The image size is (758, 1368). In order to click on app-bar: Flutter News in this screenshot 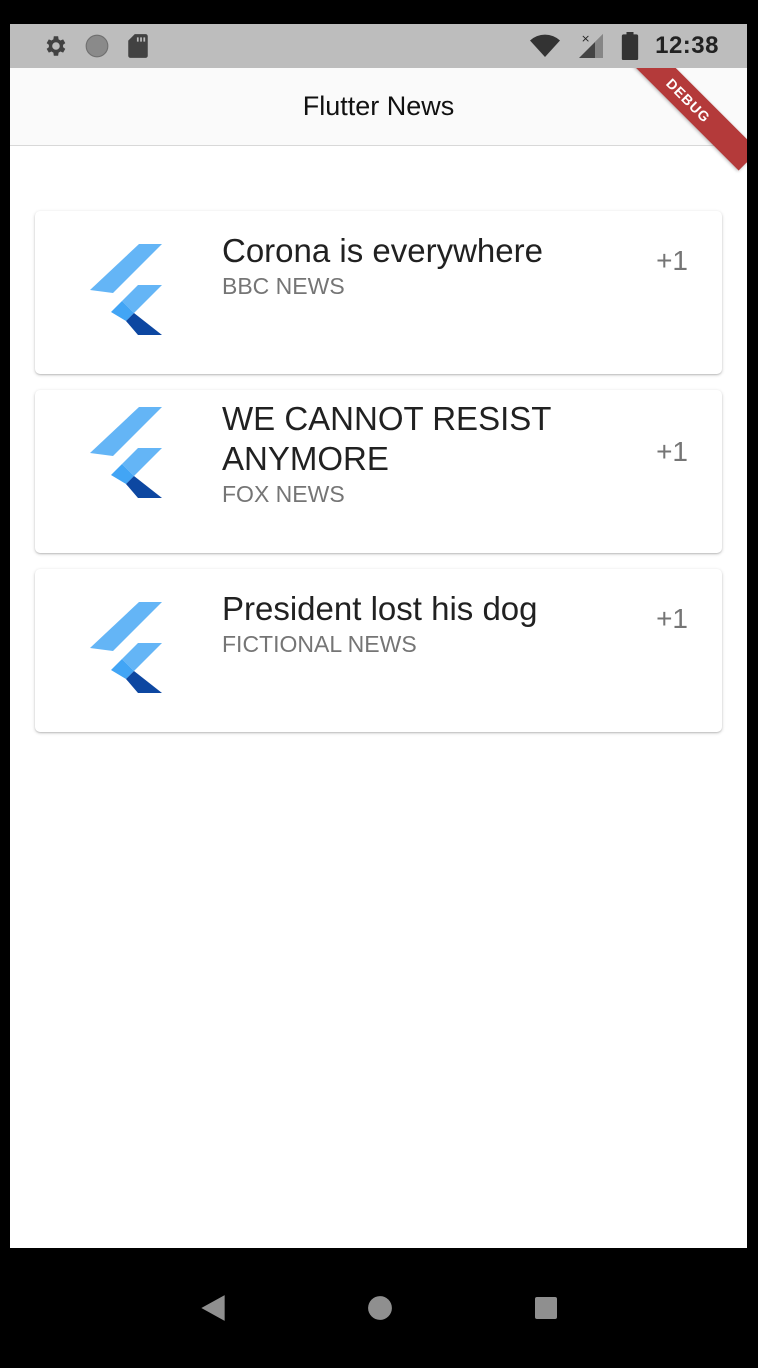, I will do `click(378, 107)`.